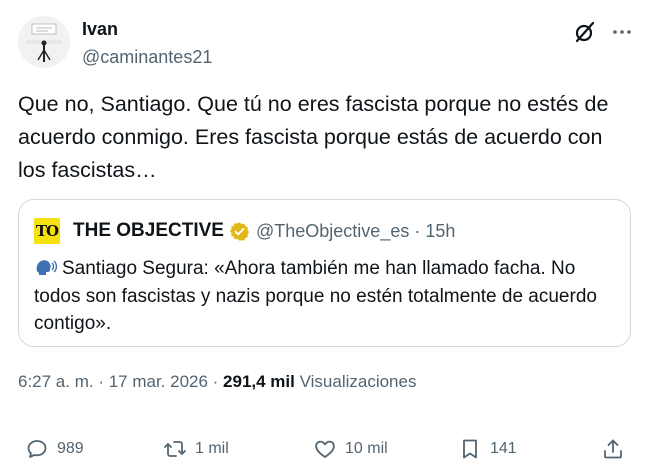 Image resolution: width=651 pixels, height=472 pixels. I want to click on like-count: 10 mil, so click(366, 448).